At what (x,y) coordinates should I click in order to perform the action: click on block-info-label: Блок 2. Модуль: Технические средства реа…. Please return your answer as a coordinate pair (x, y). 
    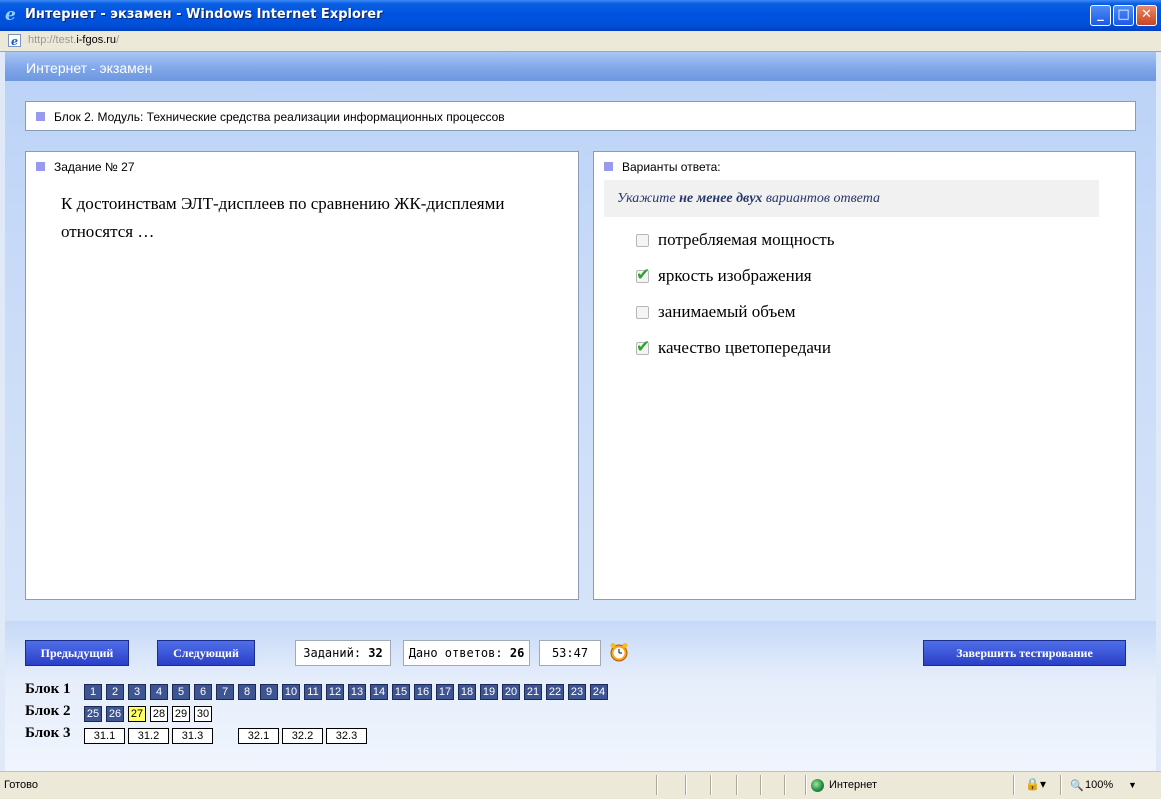
    Looking at the image, I should click on (279, 117).